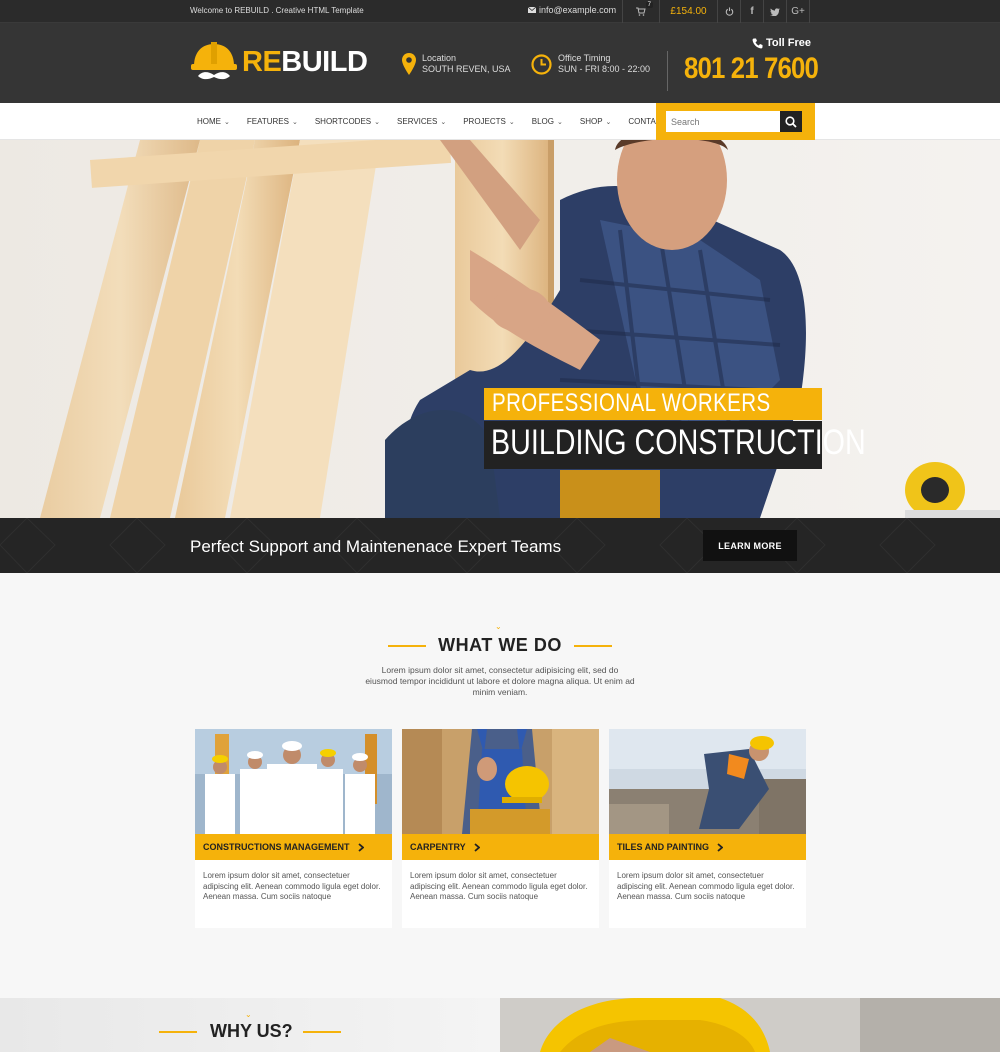  Describe the element at coordinates (667, 71) in the screenshot. I see `header-divider` at that location.